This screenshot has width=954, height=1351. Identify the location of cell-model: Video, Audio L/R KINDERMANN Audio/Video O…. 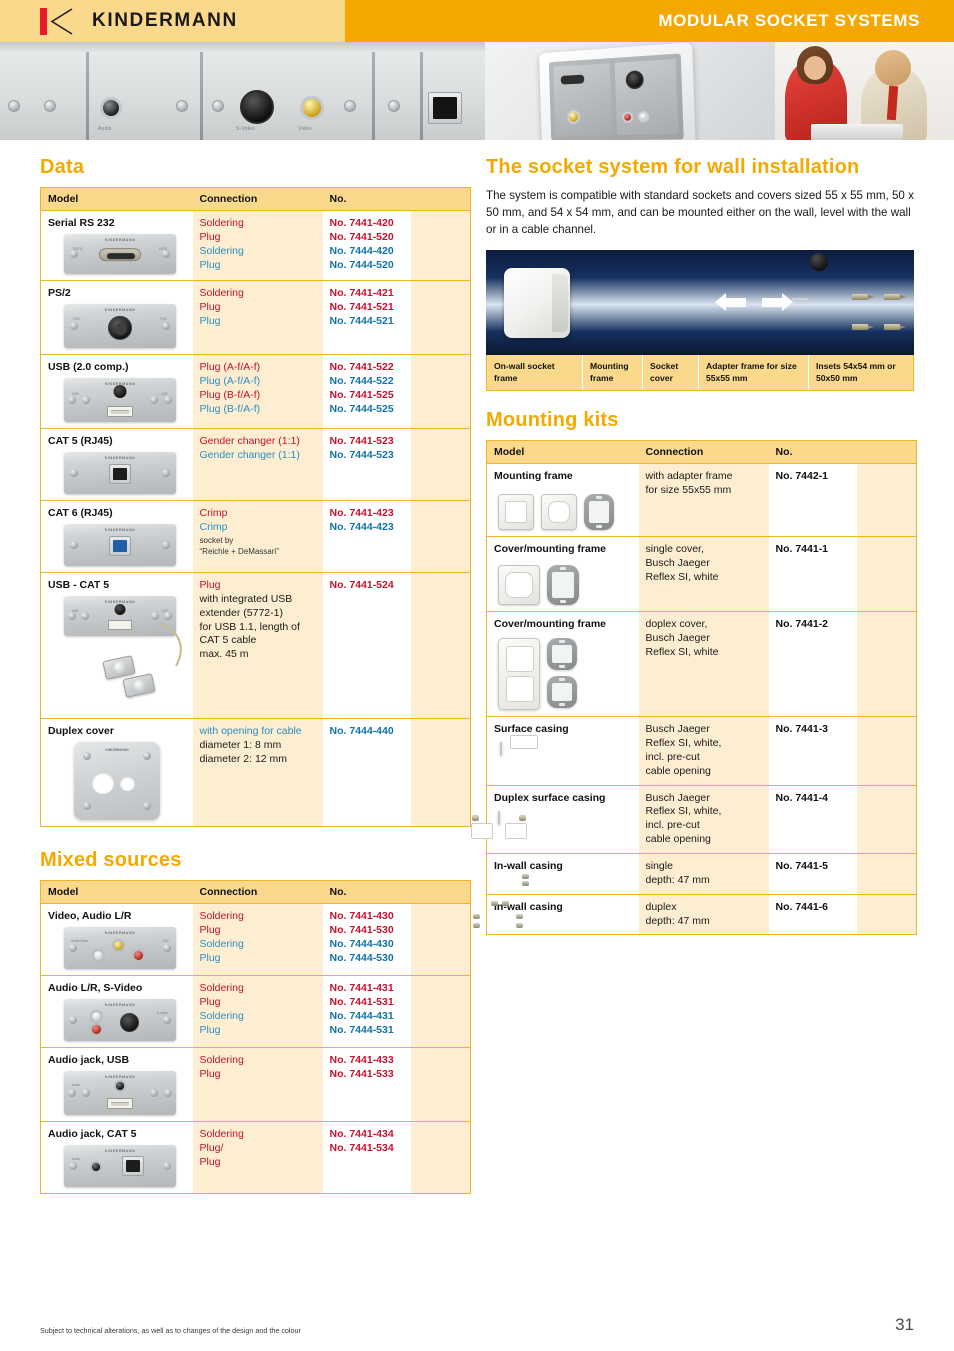
(116, 939).